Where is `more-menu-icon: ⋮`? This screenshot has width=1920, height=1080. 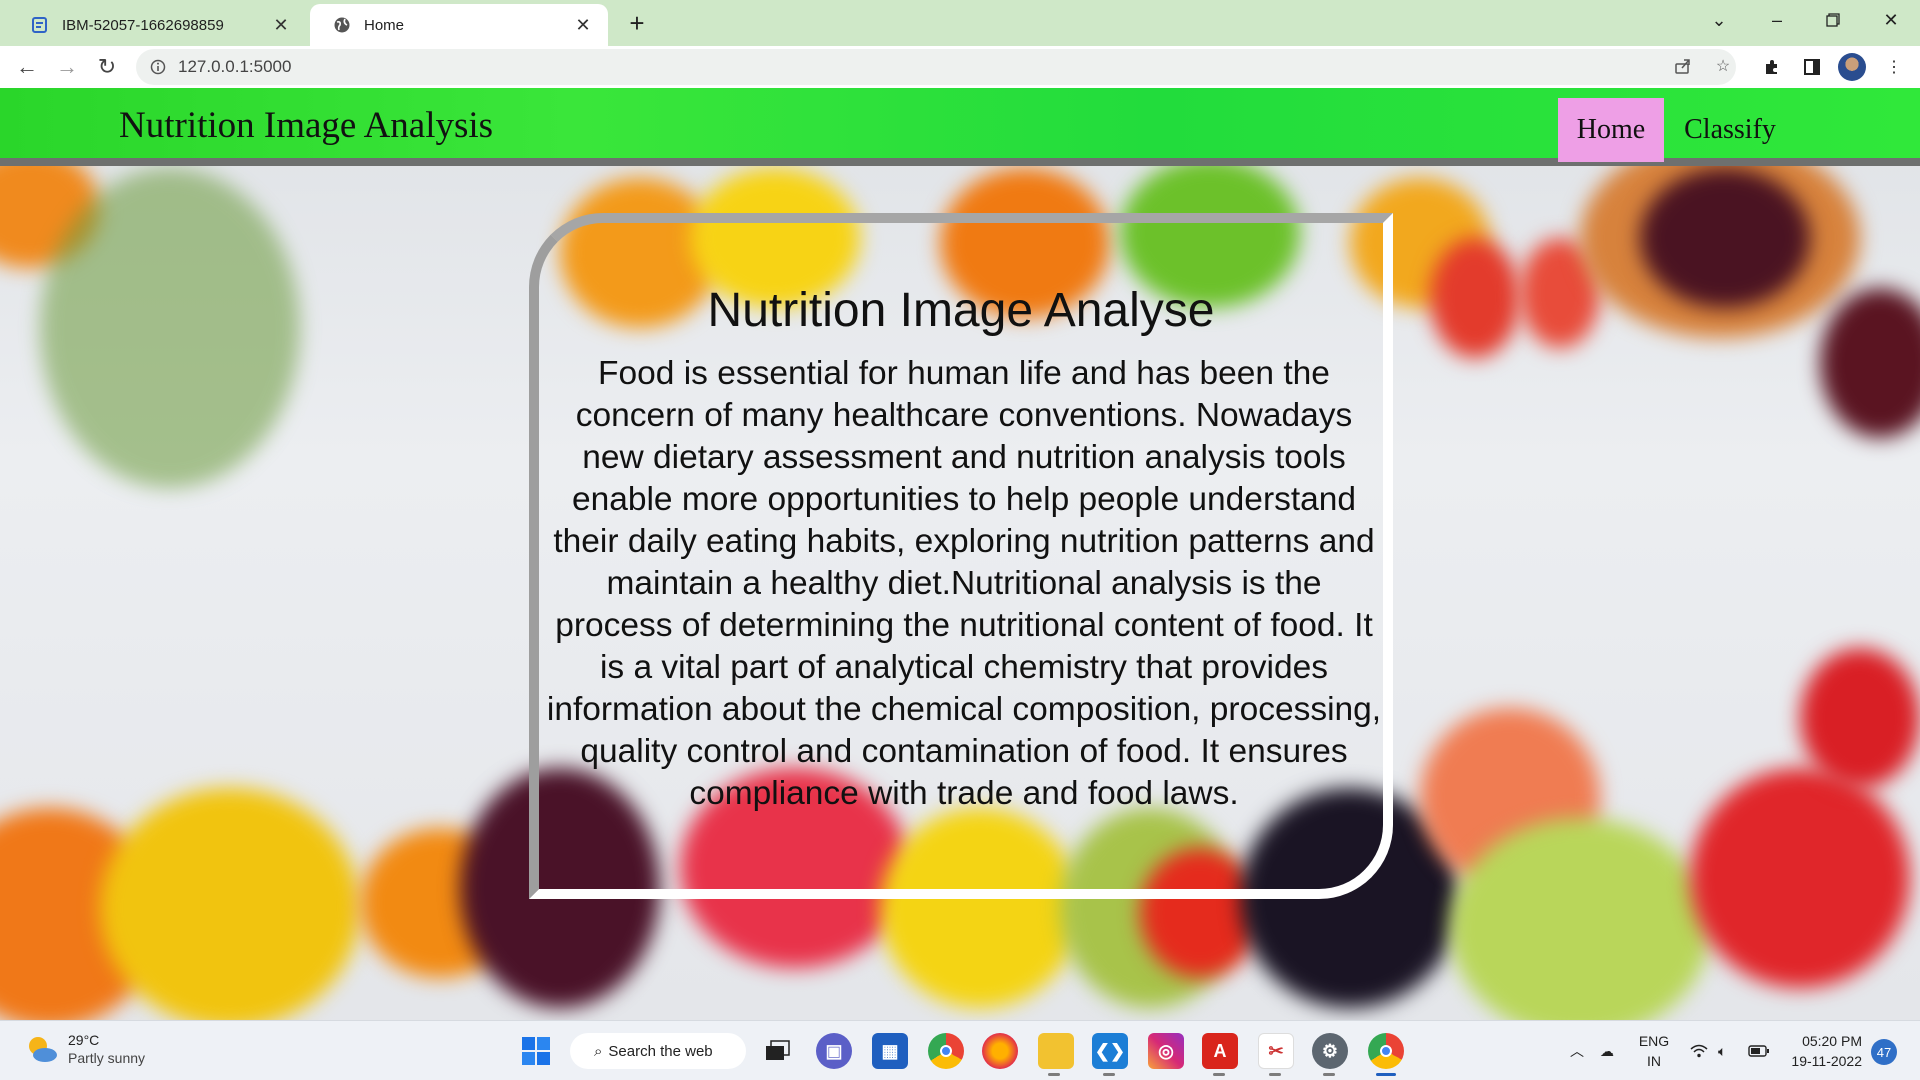
more-menu-icon: ⋮ is located at coordinates (1894, 67).